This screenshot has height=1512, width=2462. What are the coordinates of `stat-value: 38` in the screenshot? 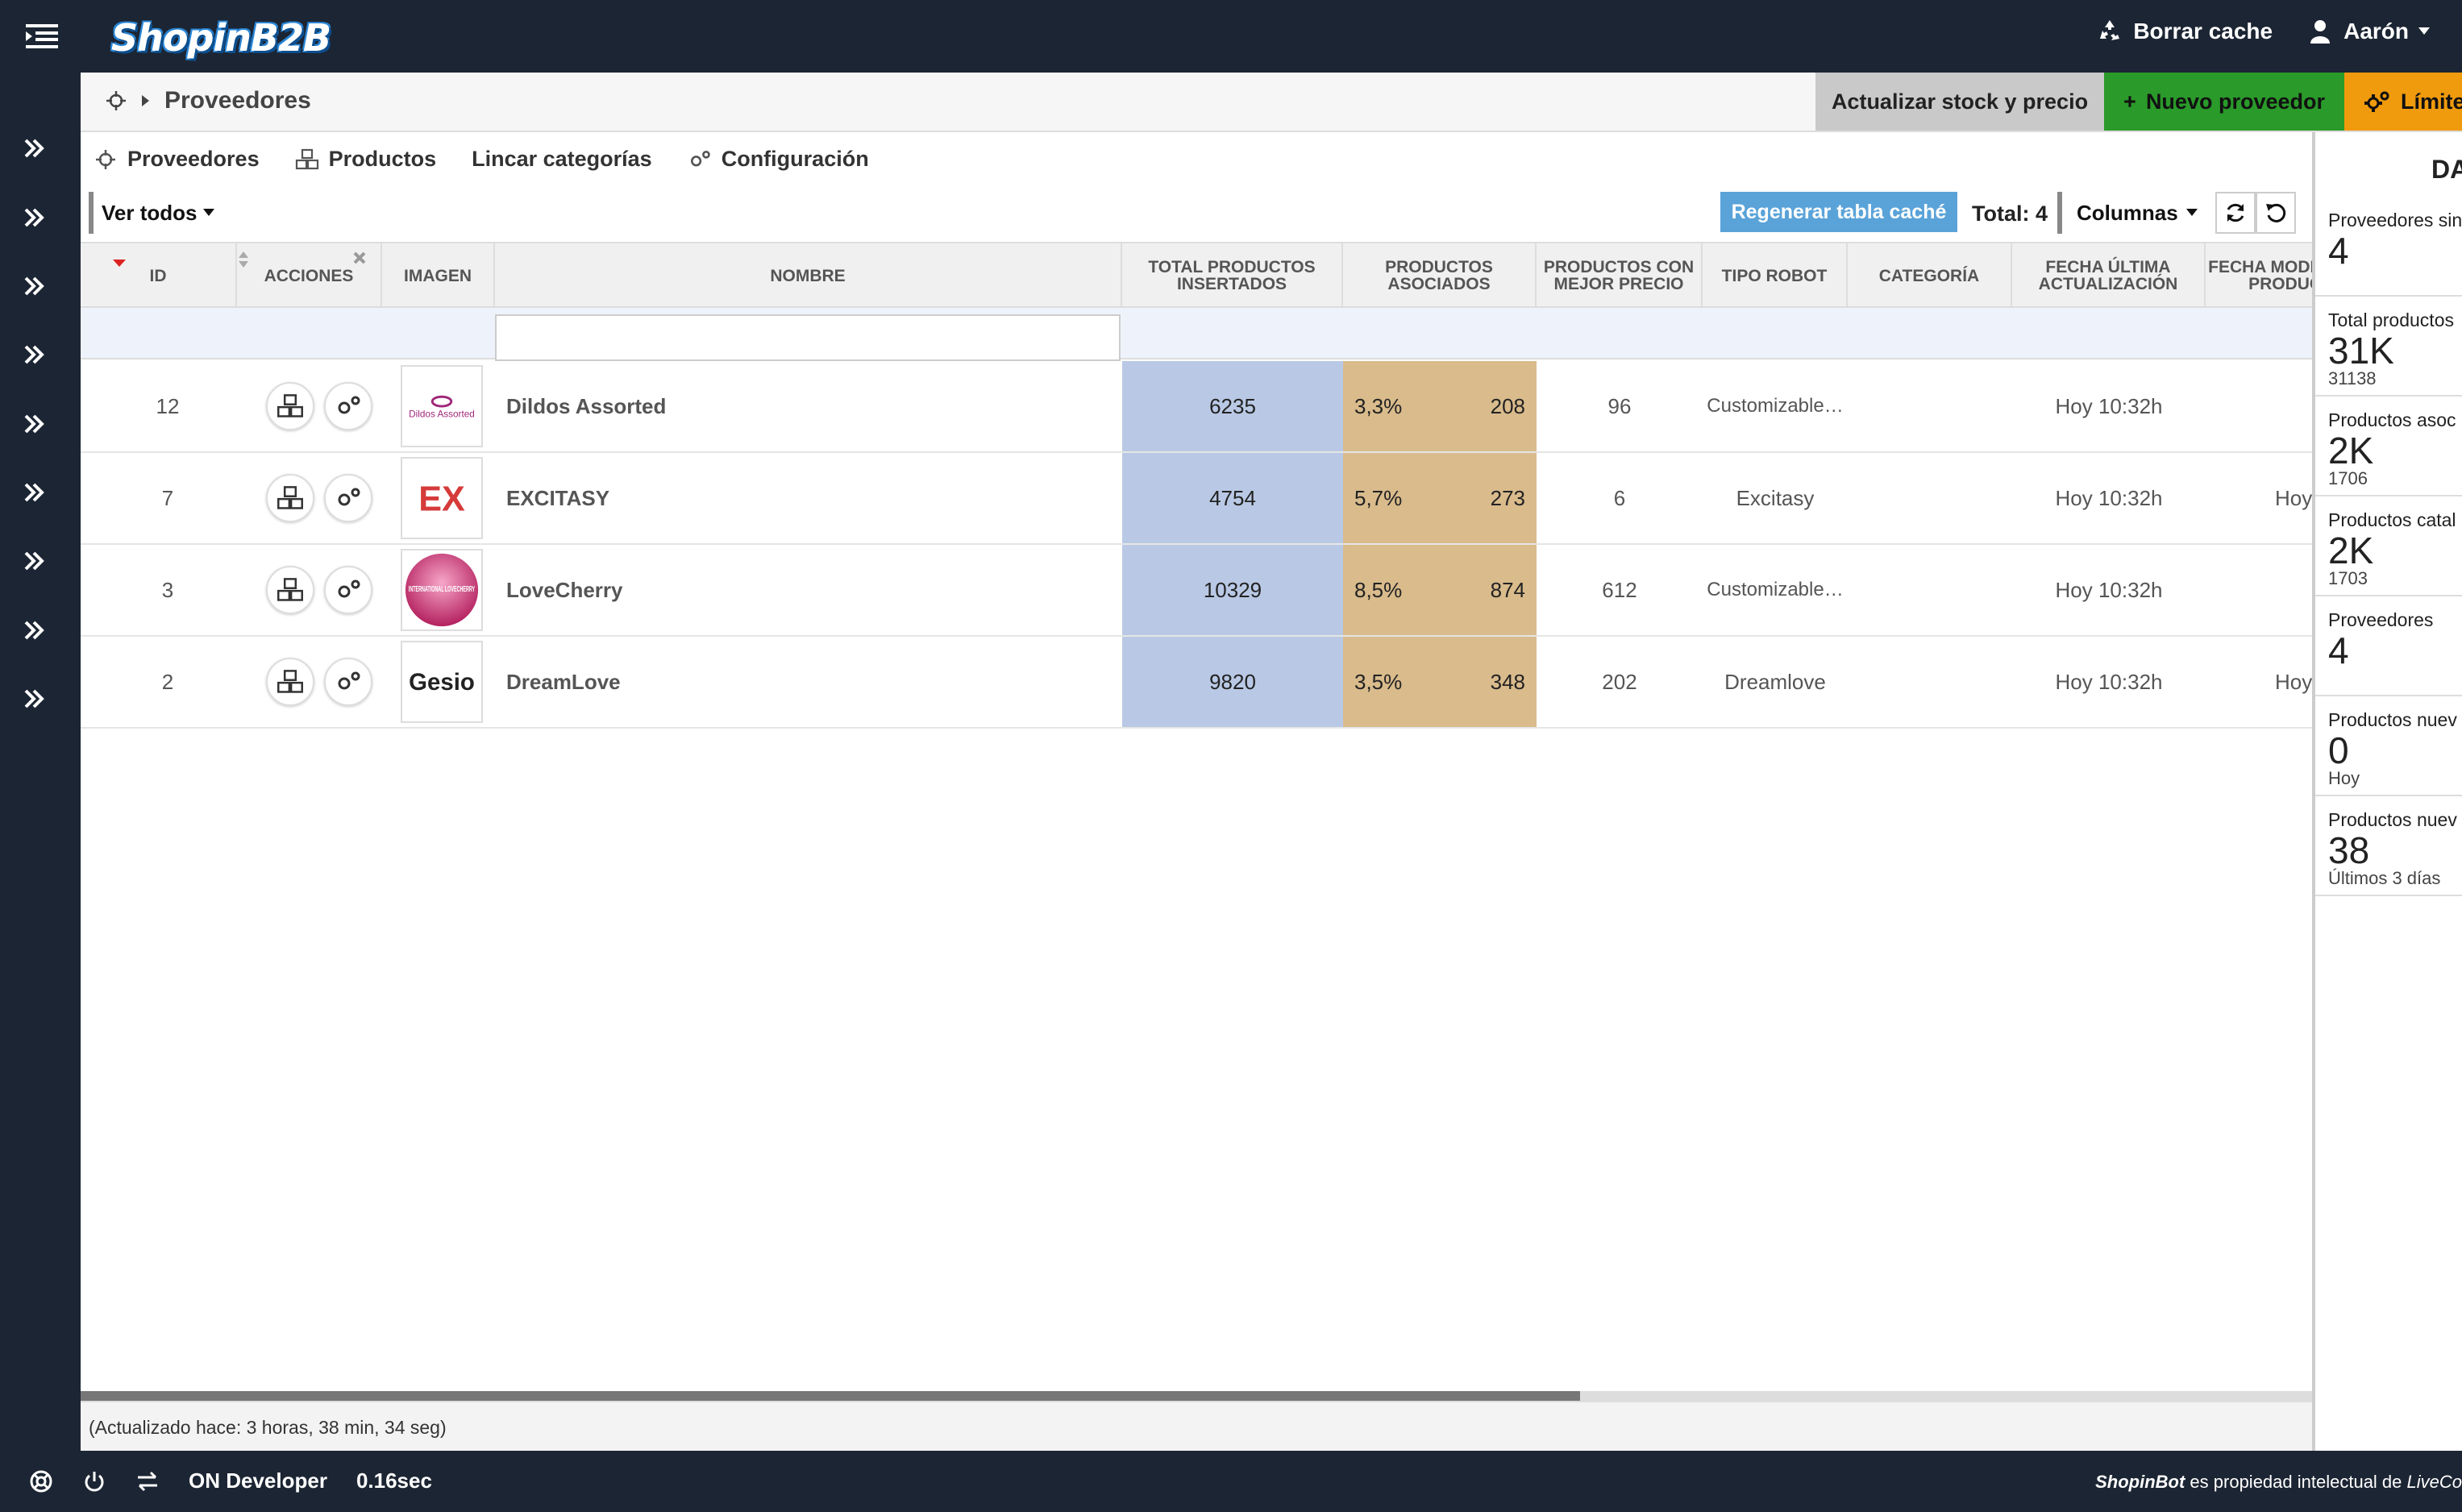 It's located at (2349, 850).